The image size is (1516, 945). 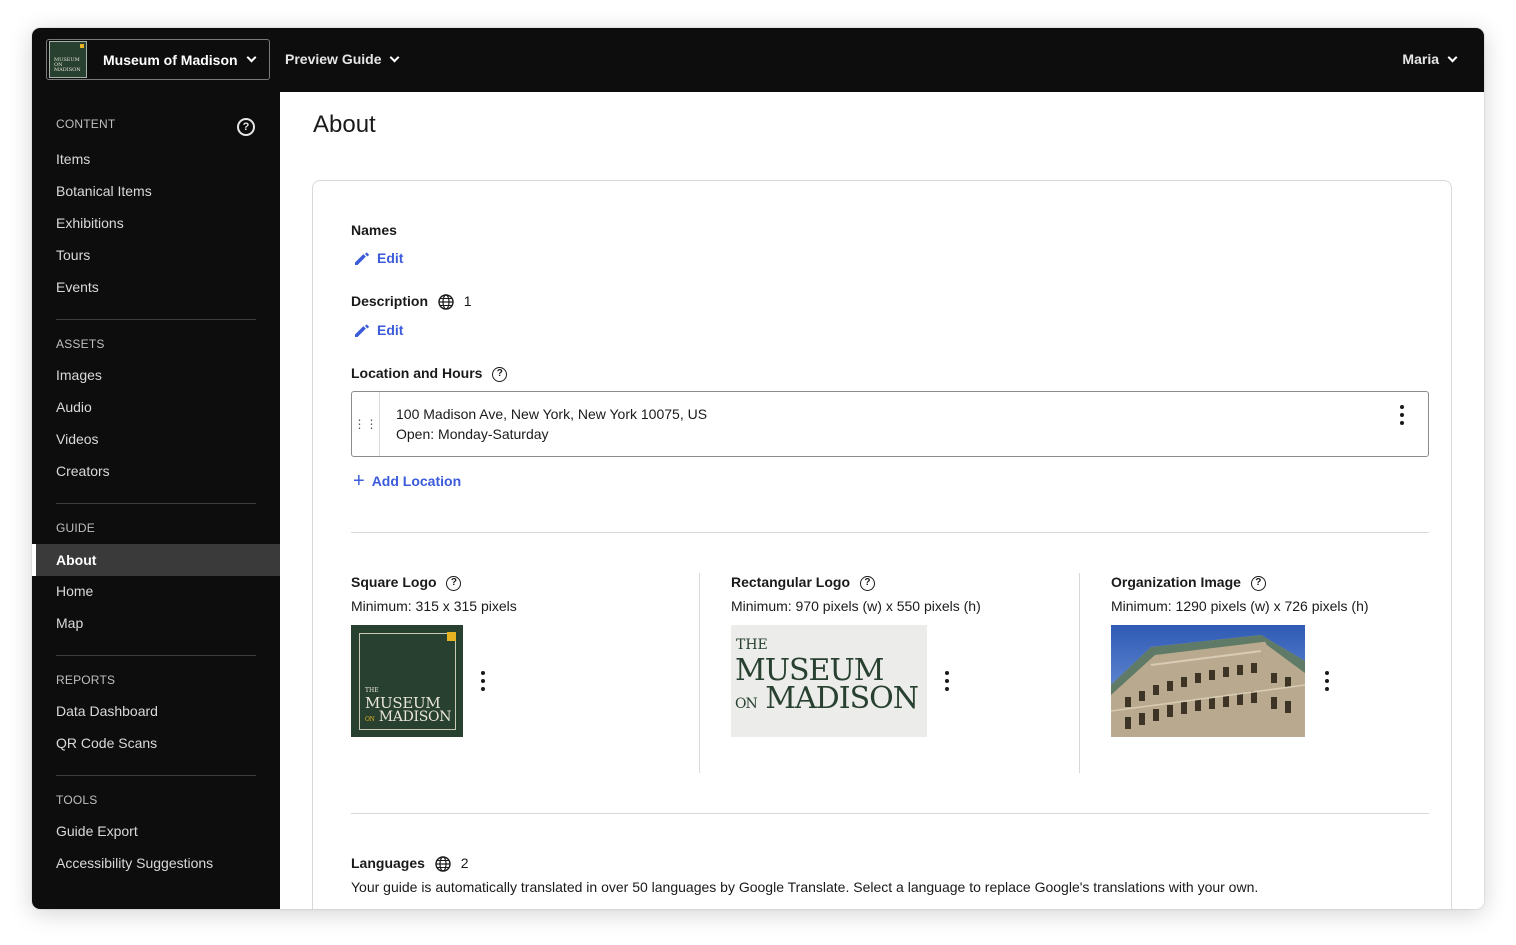 I want to click on sidebar-item-label: About, so click(x=76, y=560).